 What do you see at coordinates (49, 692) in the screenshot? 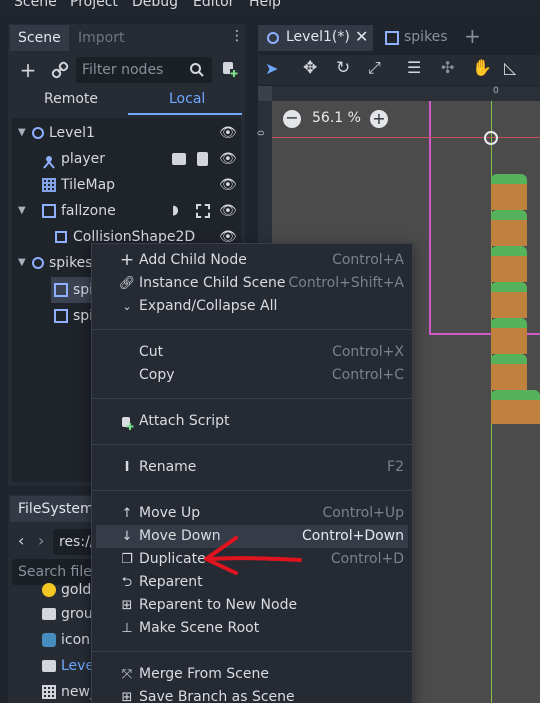
I see `tileset-icon` at bounding box center [49, 692].